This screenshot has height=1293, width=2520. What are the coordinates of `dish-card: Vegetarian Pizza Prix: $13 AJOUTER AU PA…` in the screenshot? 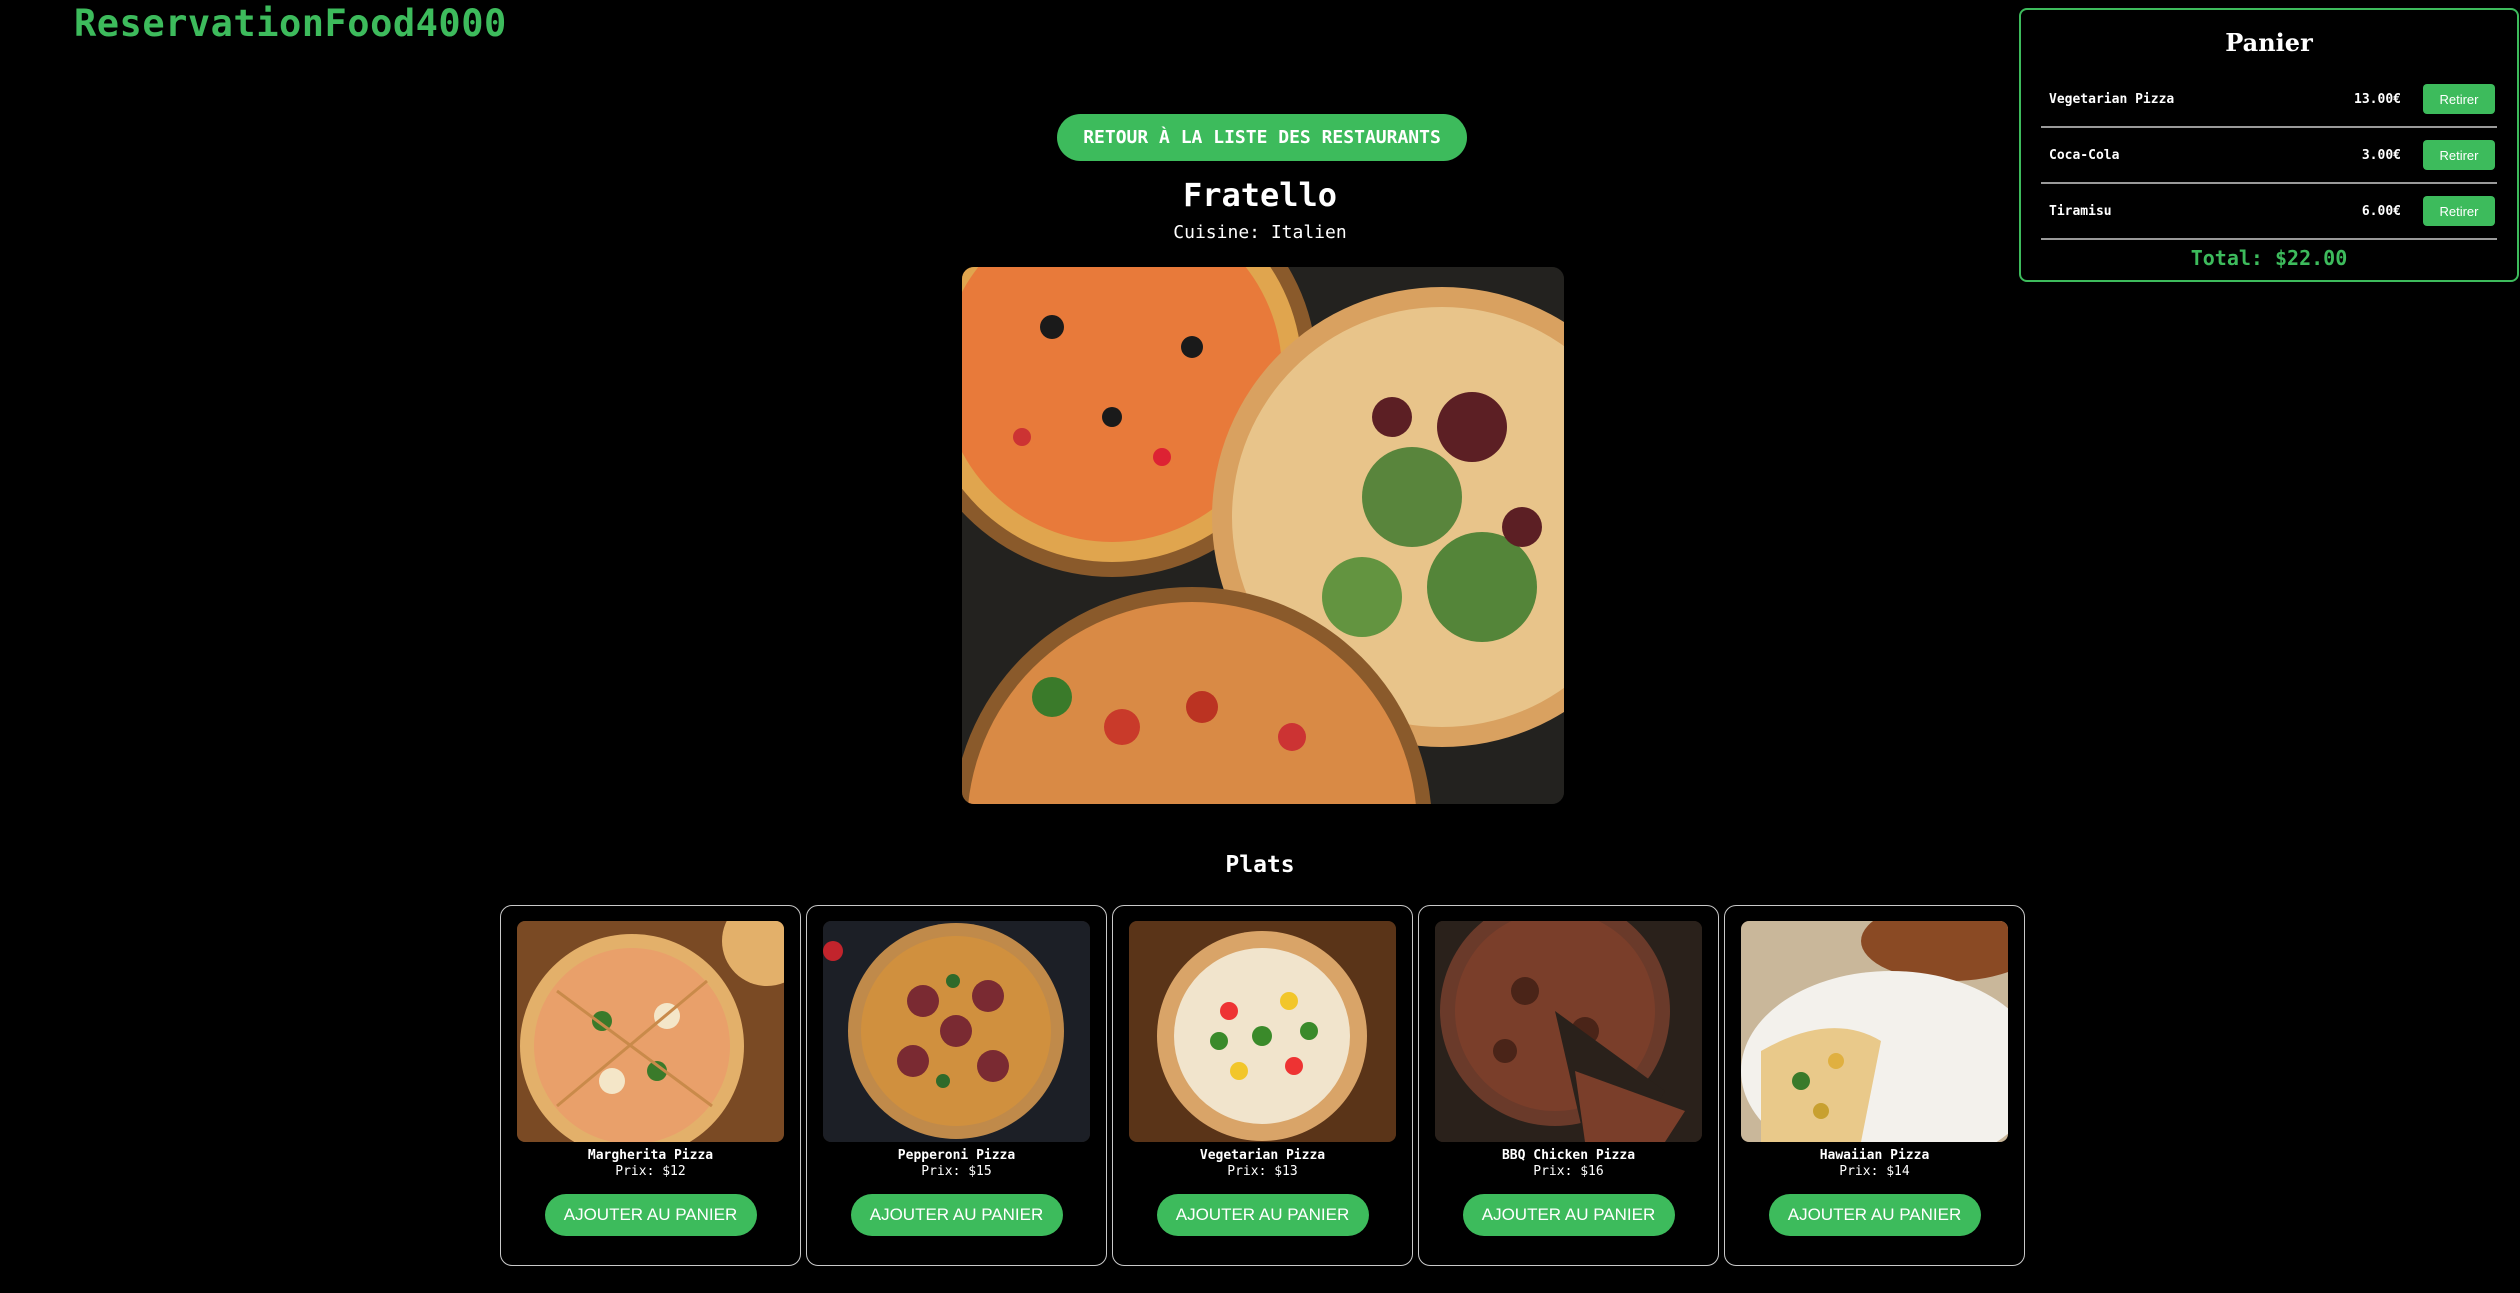 It's located at (1262, 1085).